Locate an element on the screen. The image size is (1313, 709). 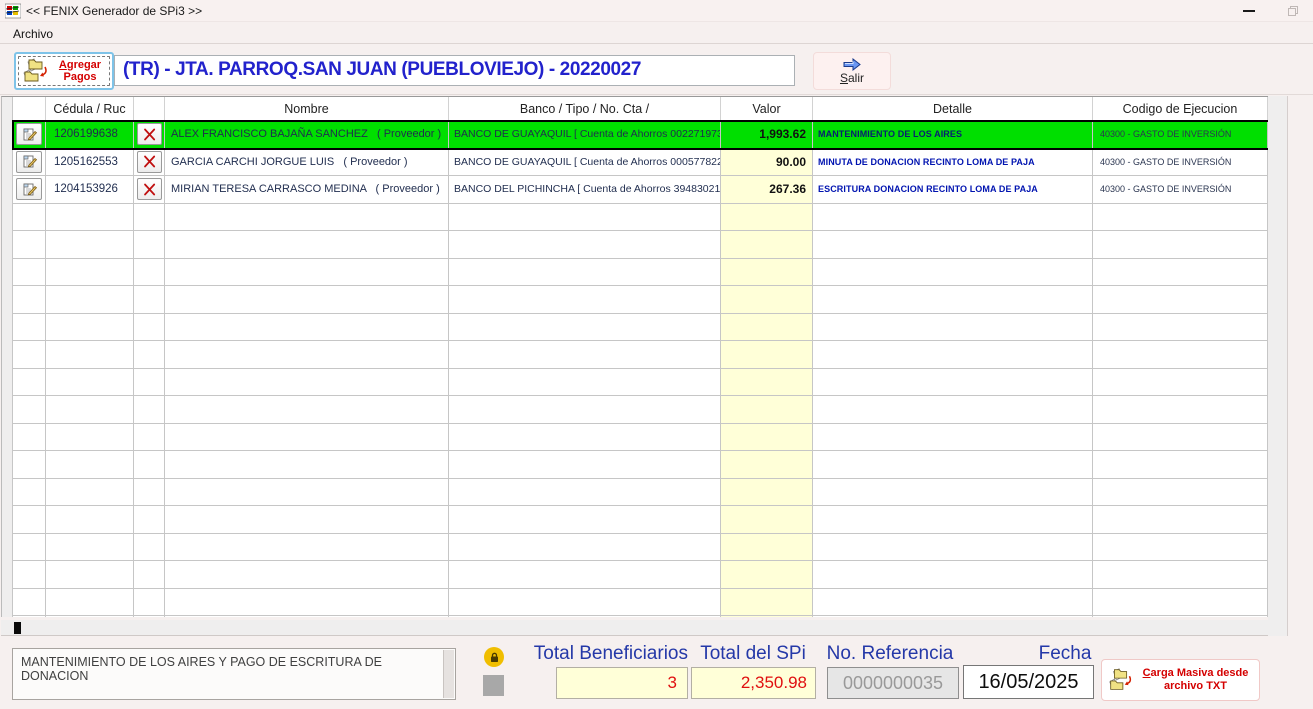
fecha-field: 16/05/2025 is located at coordinates (1028, 682).